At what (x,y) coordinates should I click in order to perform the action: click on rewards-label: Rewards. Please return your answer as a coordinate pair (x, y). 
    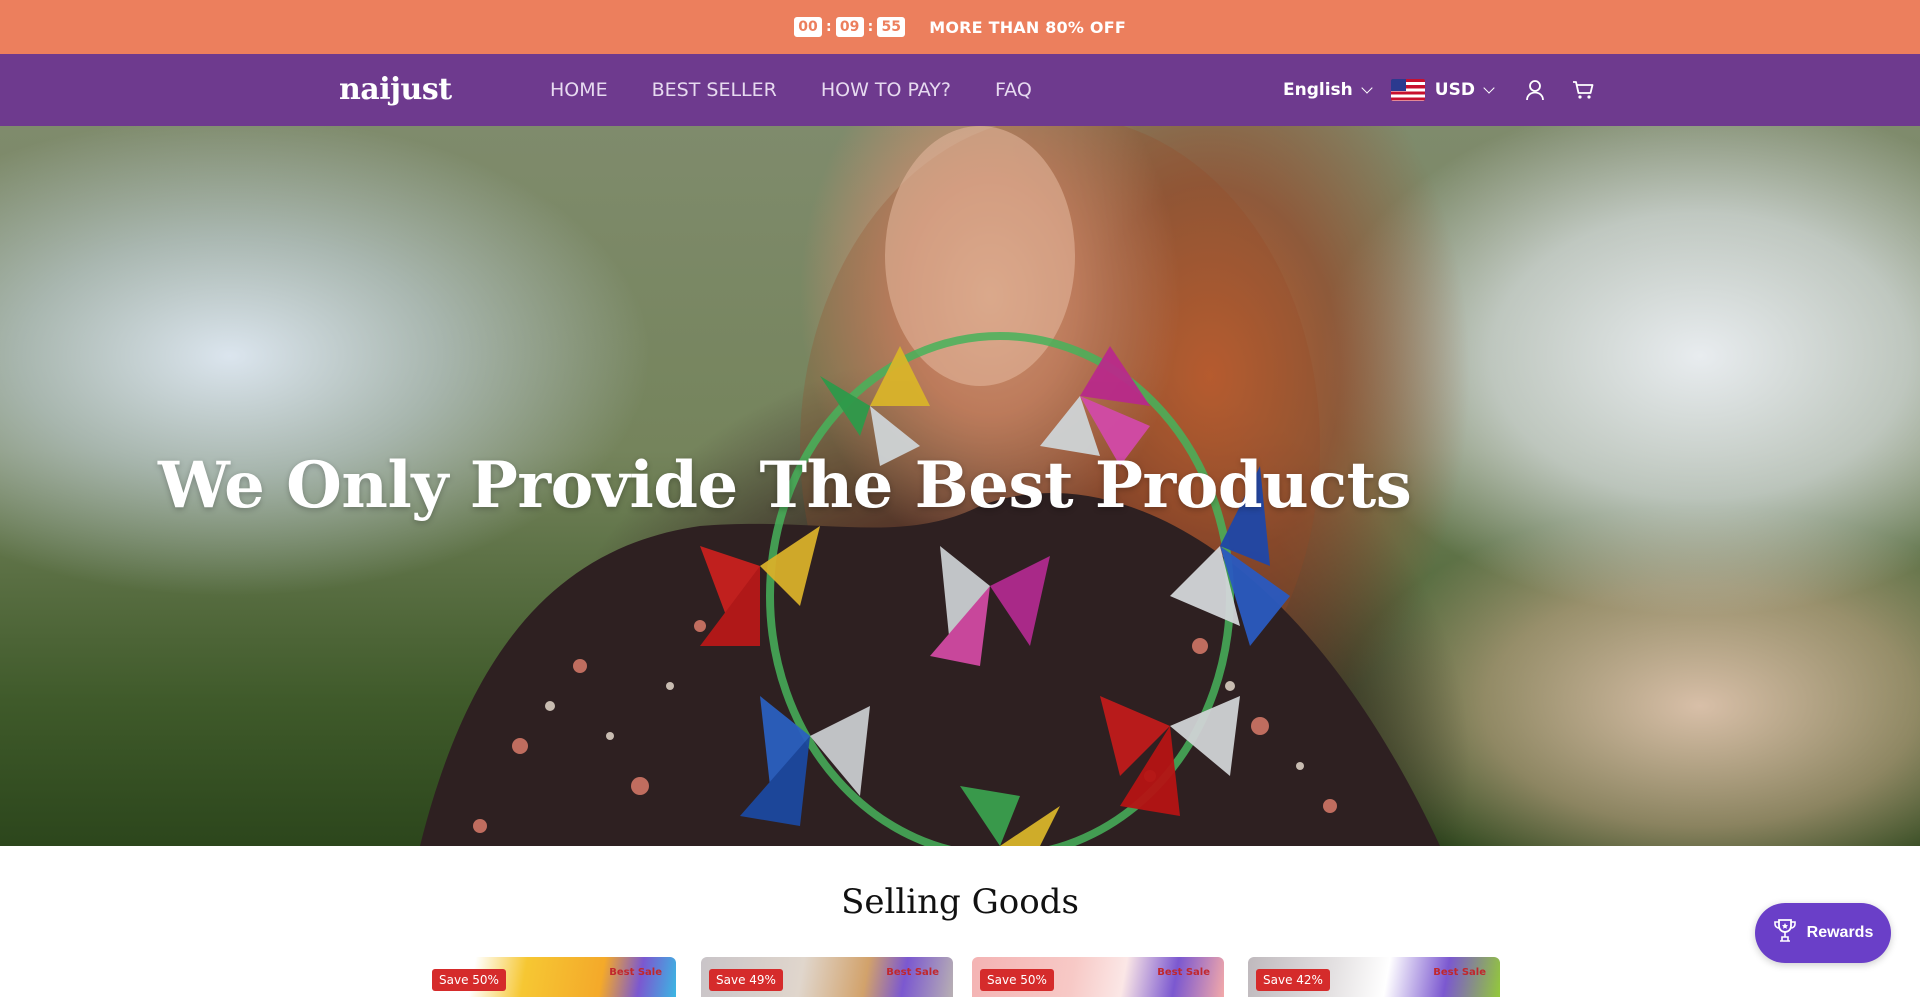
    Looking at the image, I should click on (1840, 932).